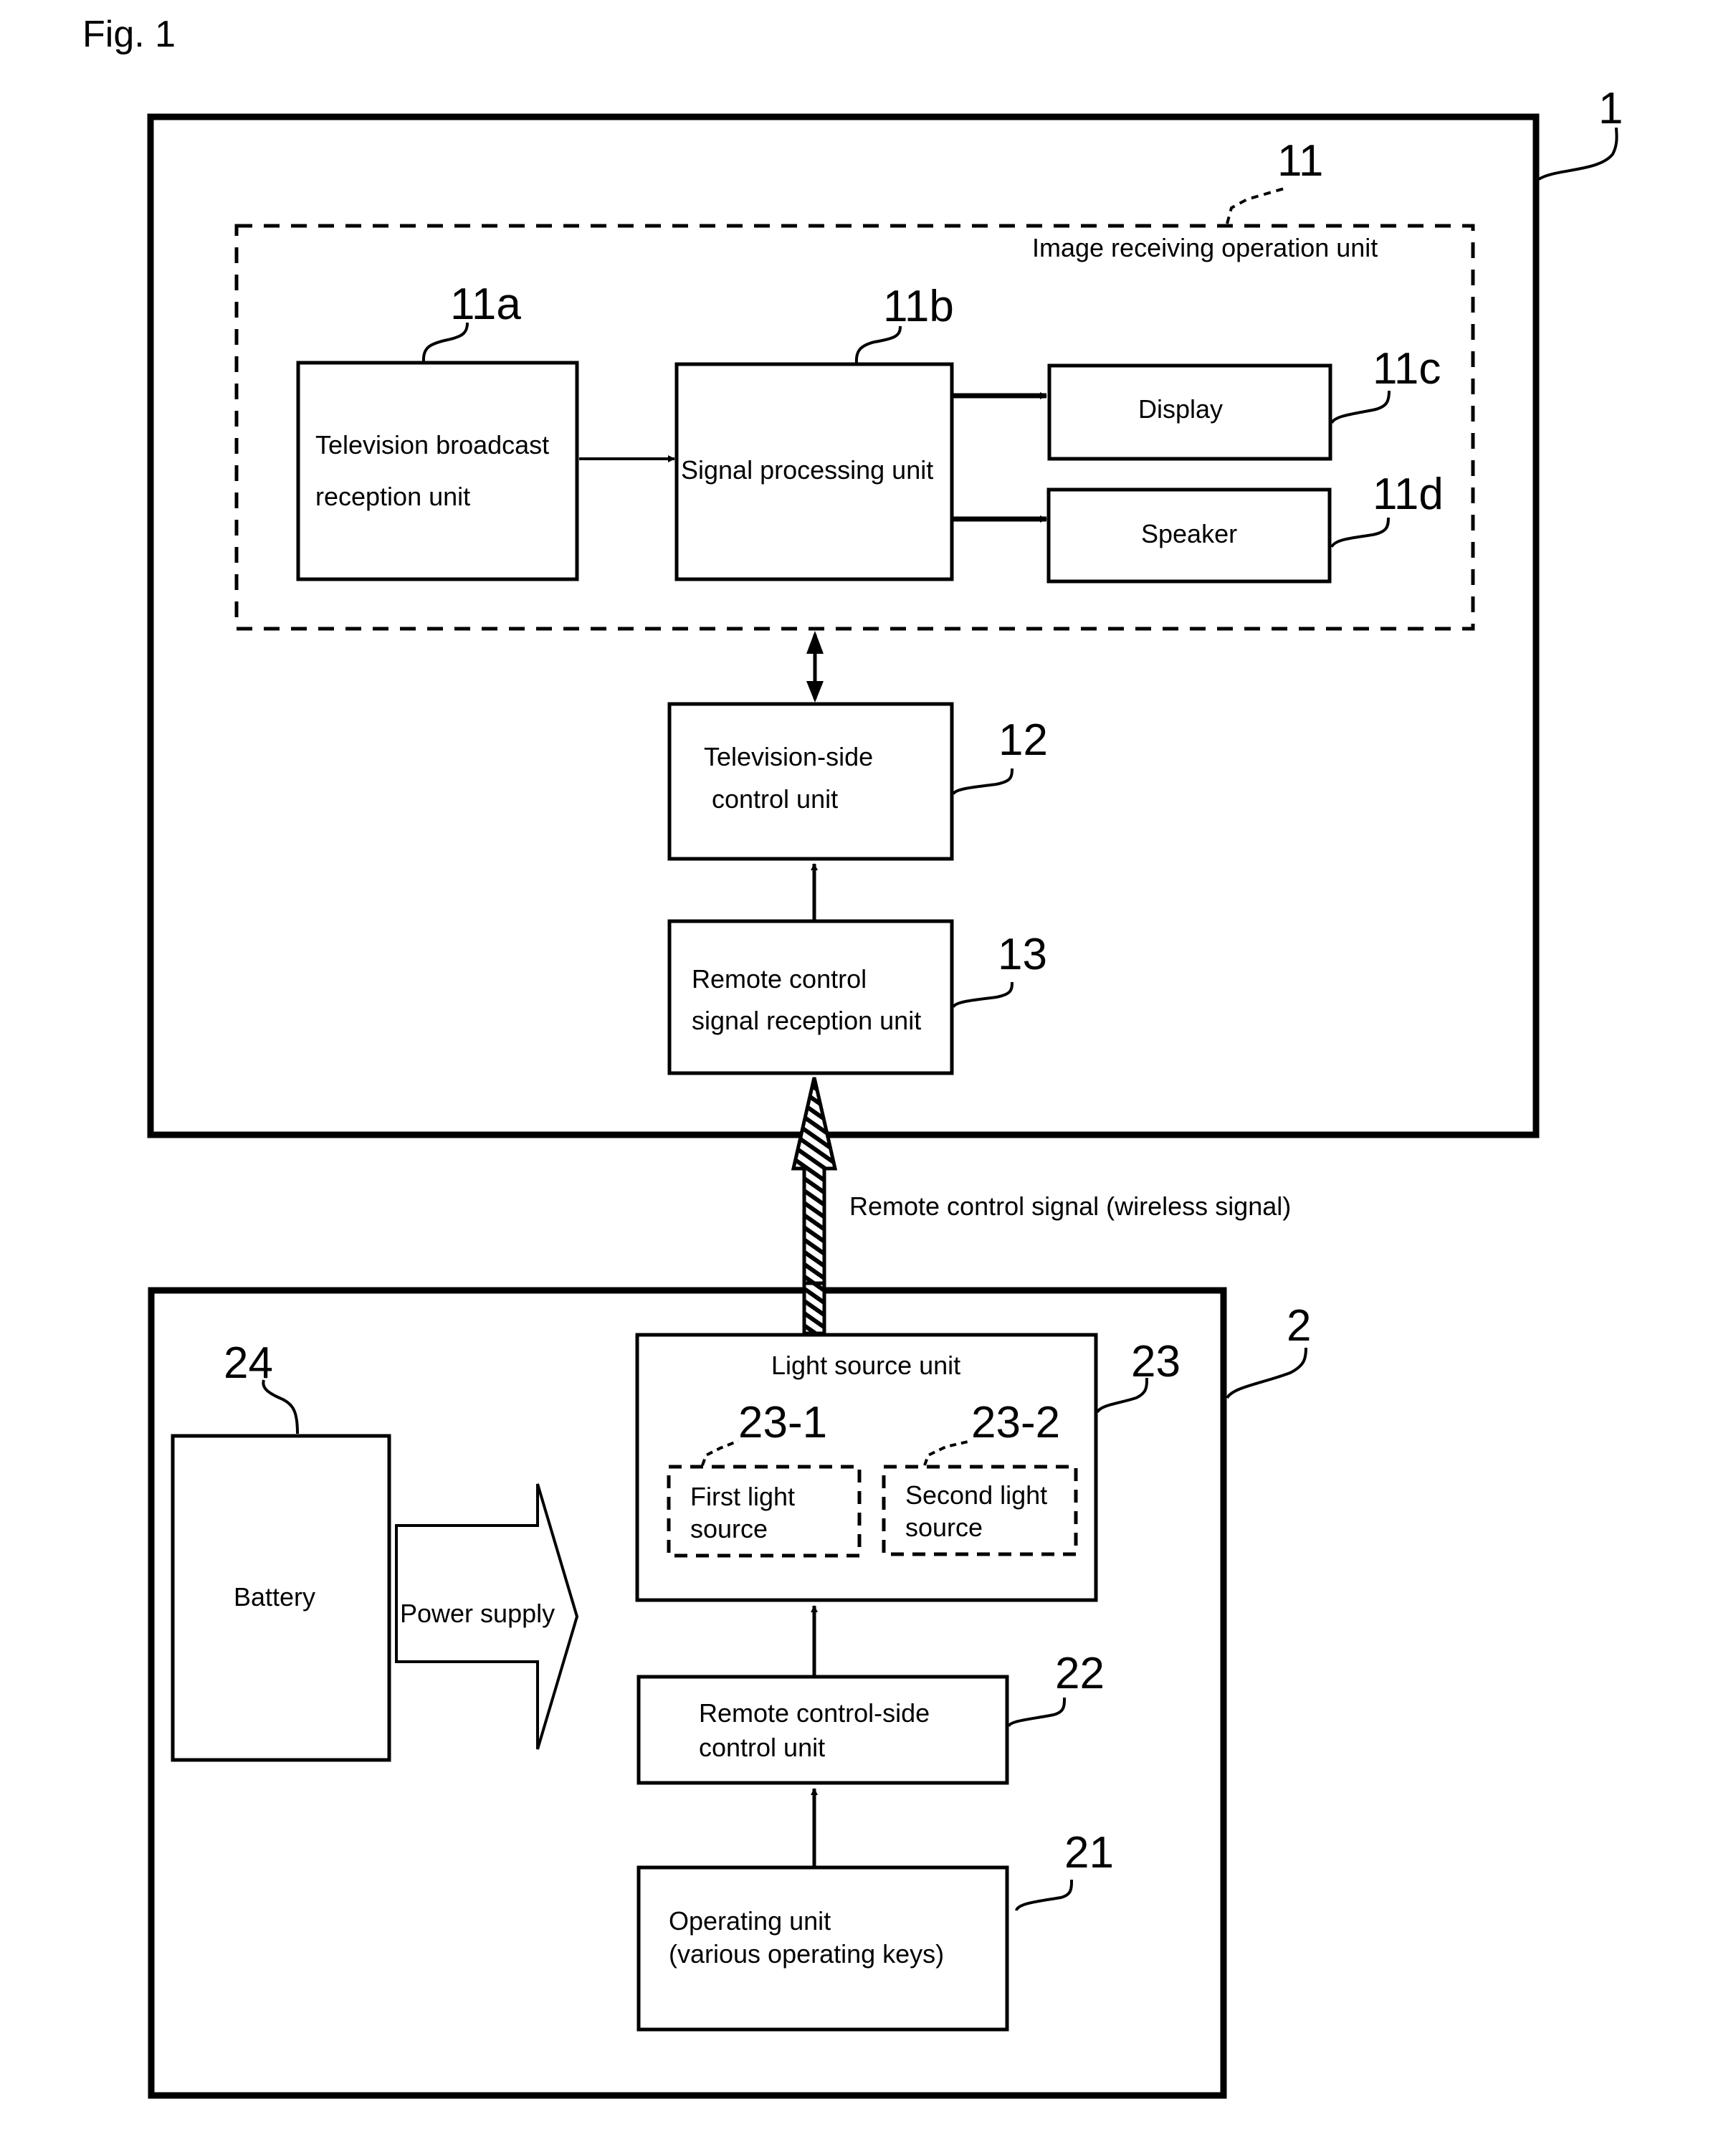 Image resolution: width=1736 pixels, height=2132 pixels. I want to click on tv-control-label-line1: Television-side, so click(788, 756).